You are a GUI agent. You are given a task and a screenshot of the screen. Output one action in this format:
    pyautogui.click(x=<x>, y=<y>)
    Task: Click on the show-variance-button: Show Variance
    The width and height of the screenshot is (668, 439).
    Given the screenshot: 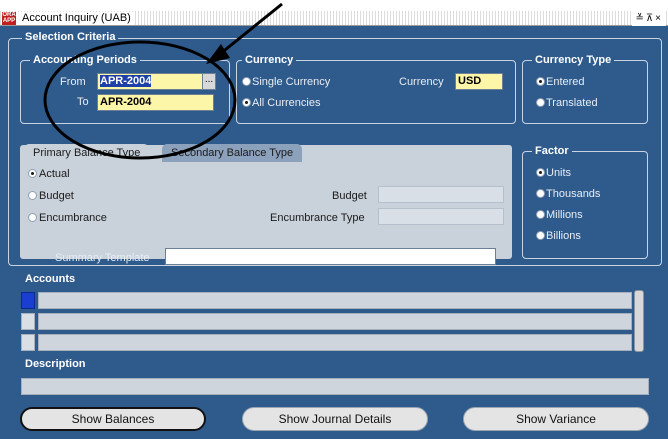 What is the action you would take?
    pyautogui.click(x=556, y=419)
    